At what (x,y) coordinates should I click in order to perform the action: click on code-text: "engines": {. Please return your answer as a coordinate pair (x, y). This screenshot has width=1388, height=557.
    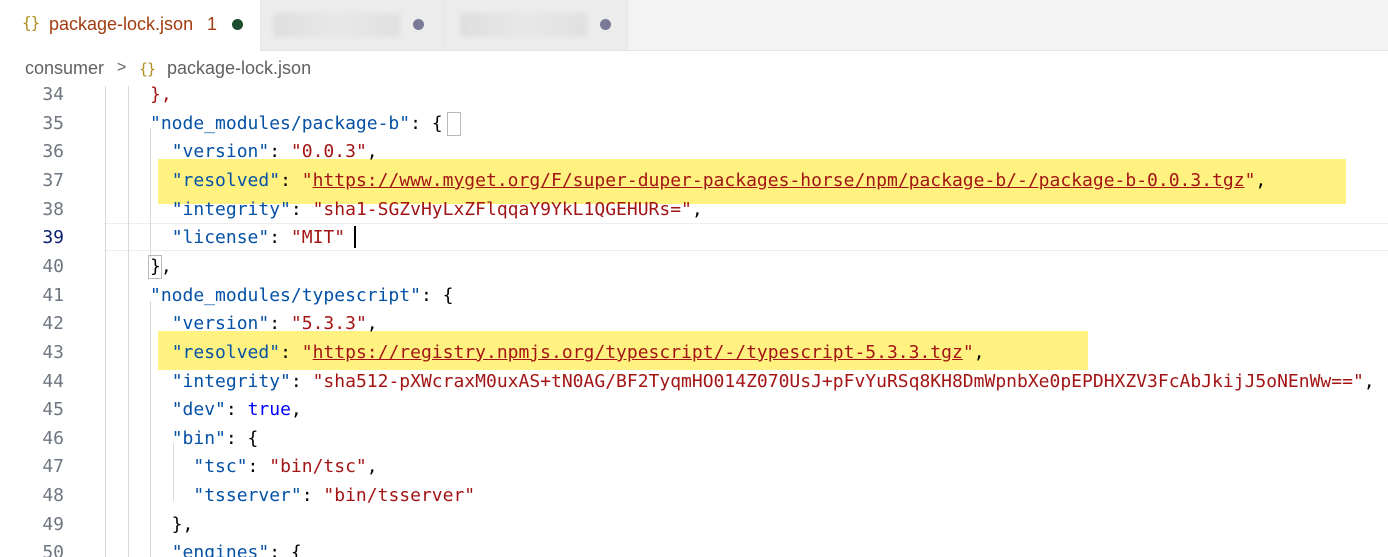
    Looking at the image, I should click on (236, 549).